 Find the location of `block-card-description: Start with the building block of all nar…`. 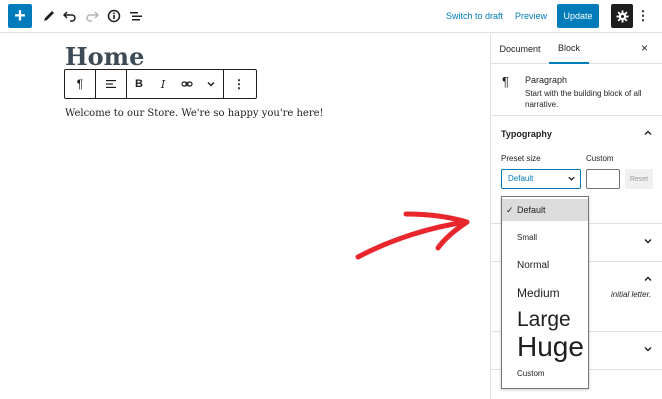

block-card-description: Start with the building block of all nar… is located at coordinates (583, 99).